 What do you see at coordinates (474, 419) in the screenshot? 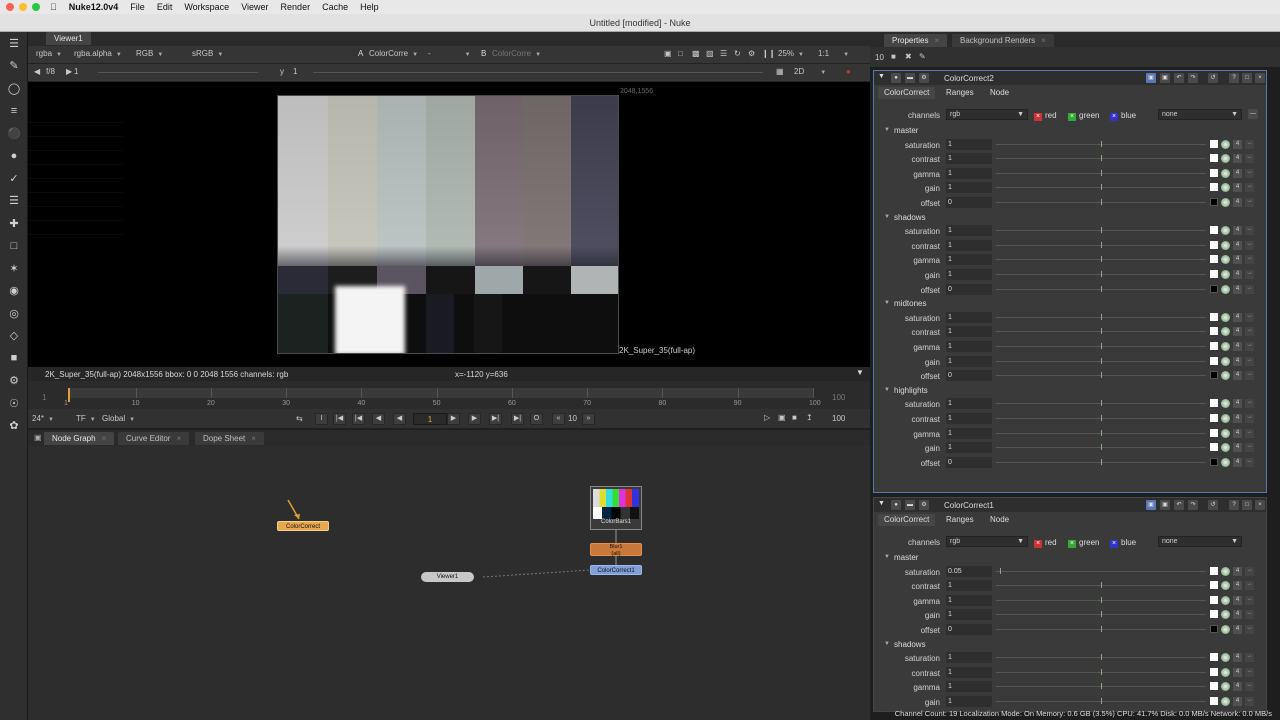
I see `play-forward-button: ▶` at bounding box center [474, 419].